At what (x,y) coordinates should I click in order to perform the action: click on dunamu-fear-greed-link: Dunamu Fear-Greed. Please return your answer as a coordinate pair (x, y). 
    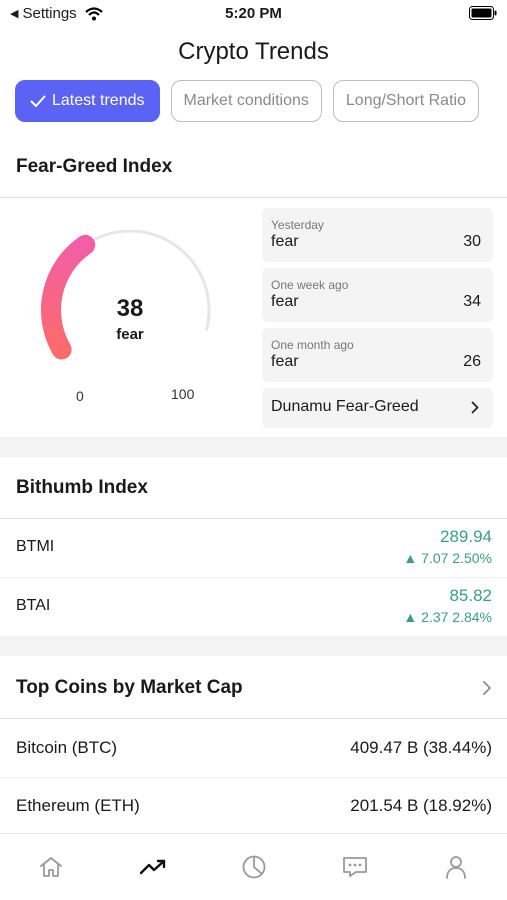
    Looking at the image, I should click on (377, 408).